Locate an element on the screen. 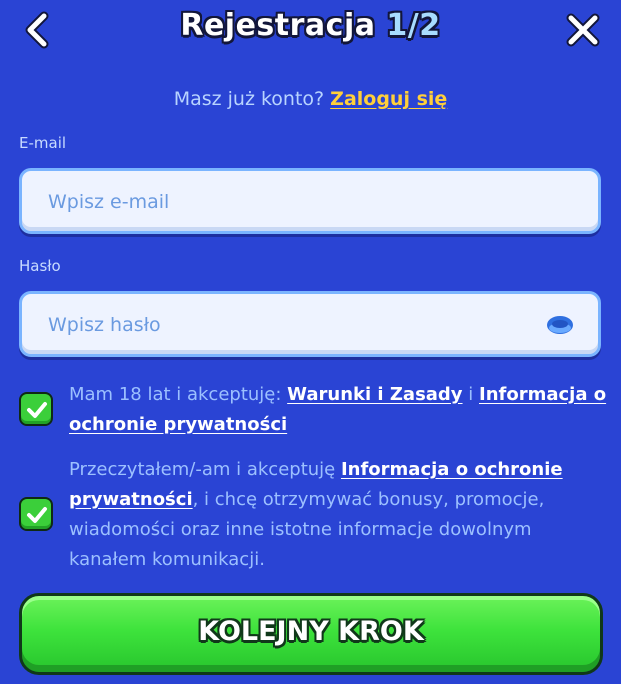  close-button is located at coordinates (583, 30).